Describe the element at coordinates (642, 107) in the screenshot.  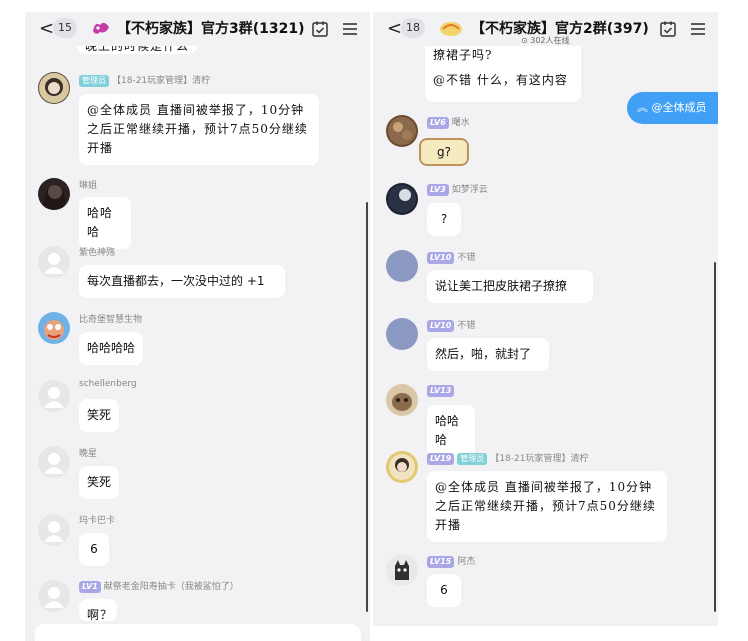
I see `chevrons-up-icon: ︽` at that location.